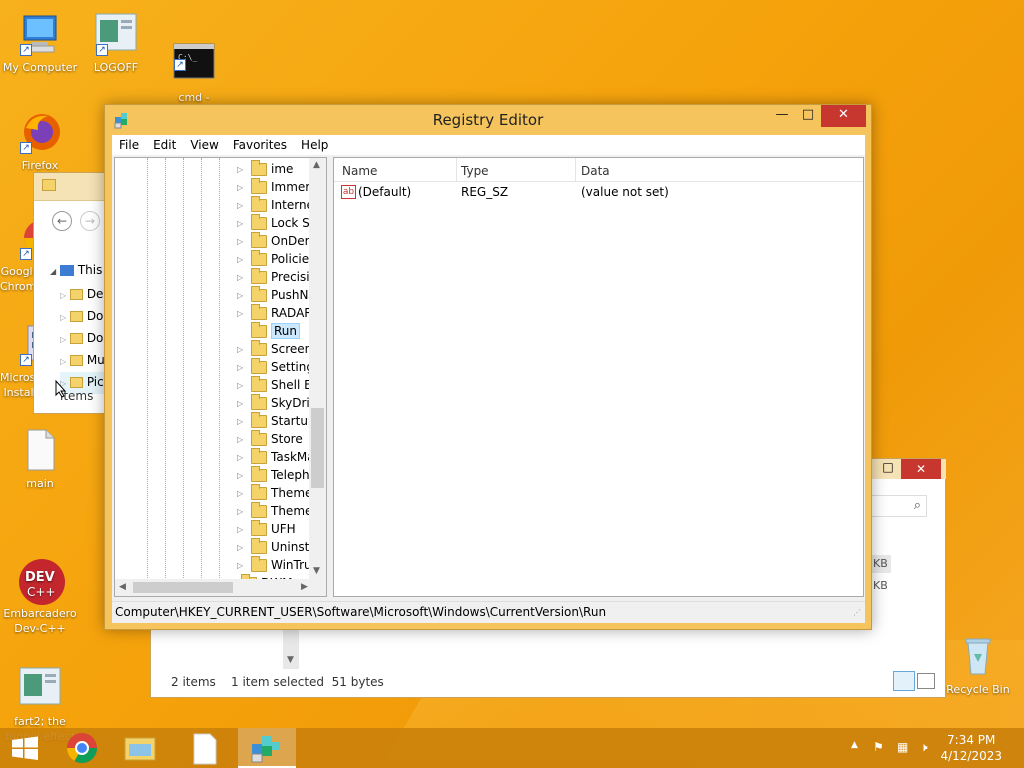 Image resolution: width=1024 pixels, height=768 pixels. Describe the element at coordinates (276, 276) in the screenshot. I see `tree-item: ▷ Precisic` at that location.